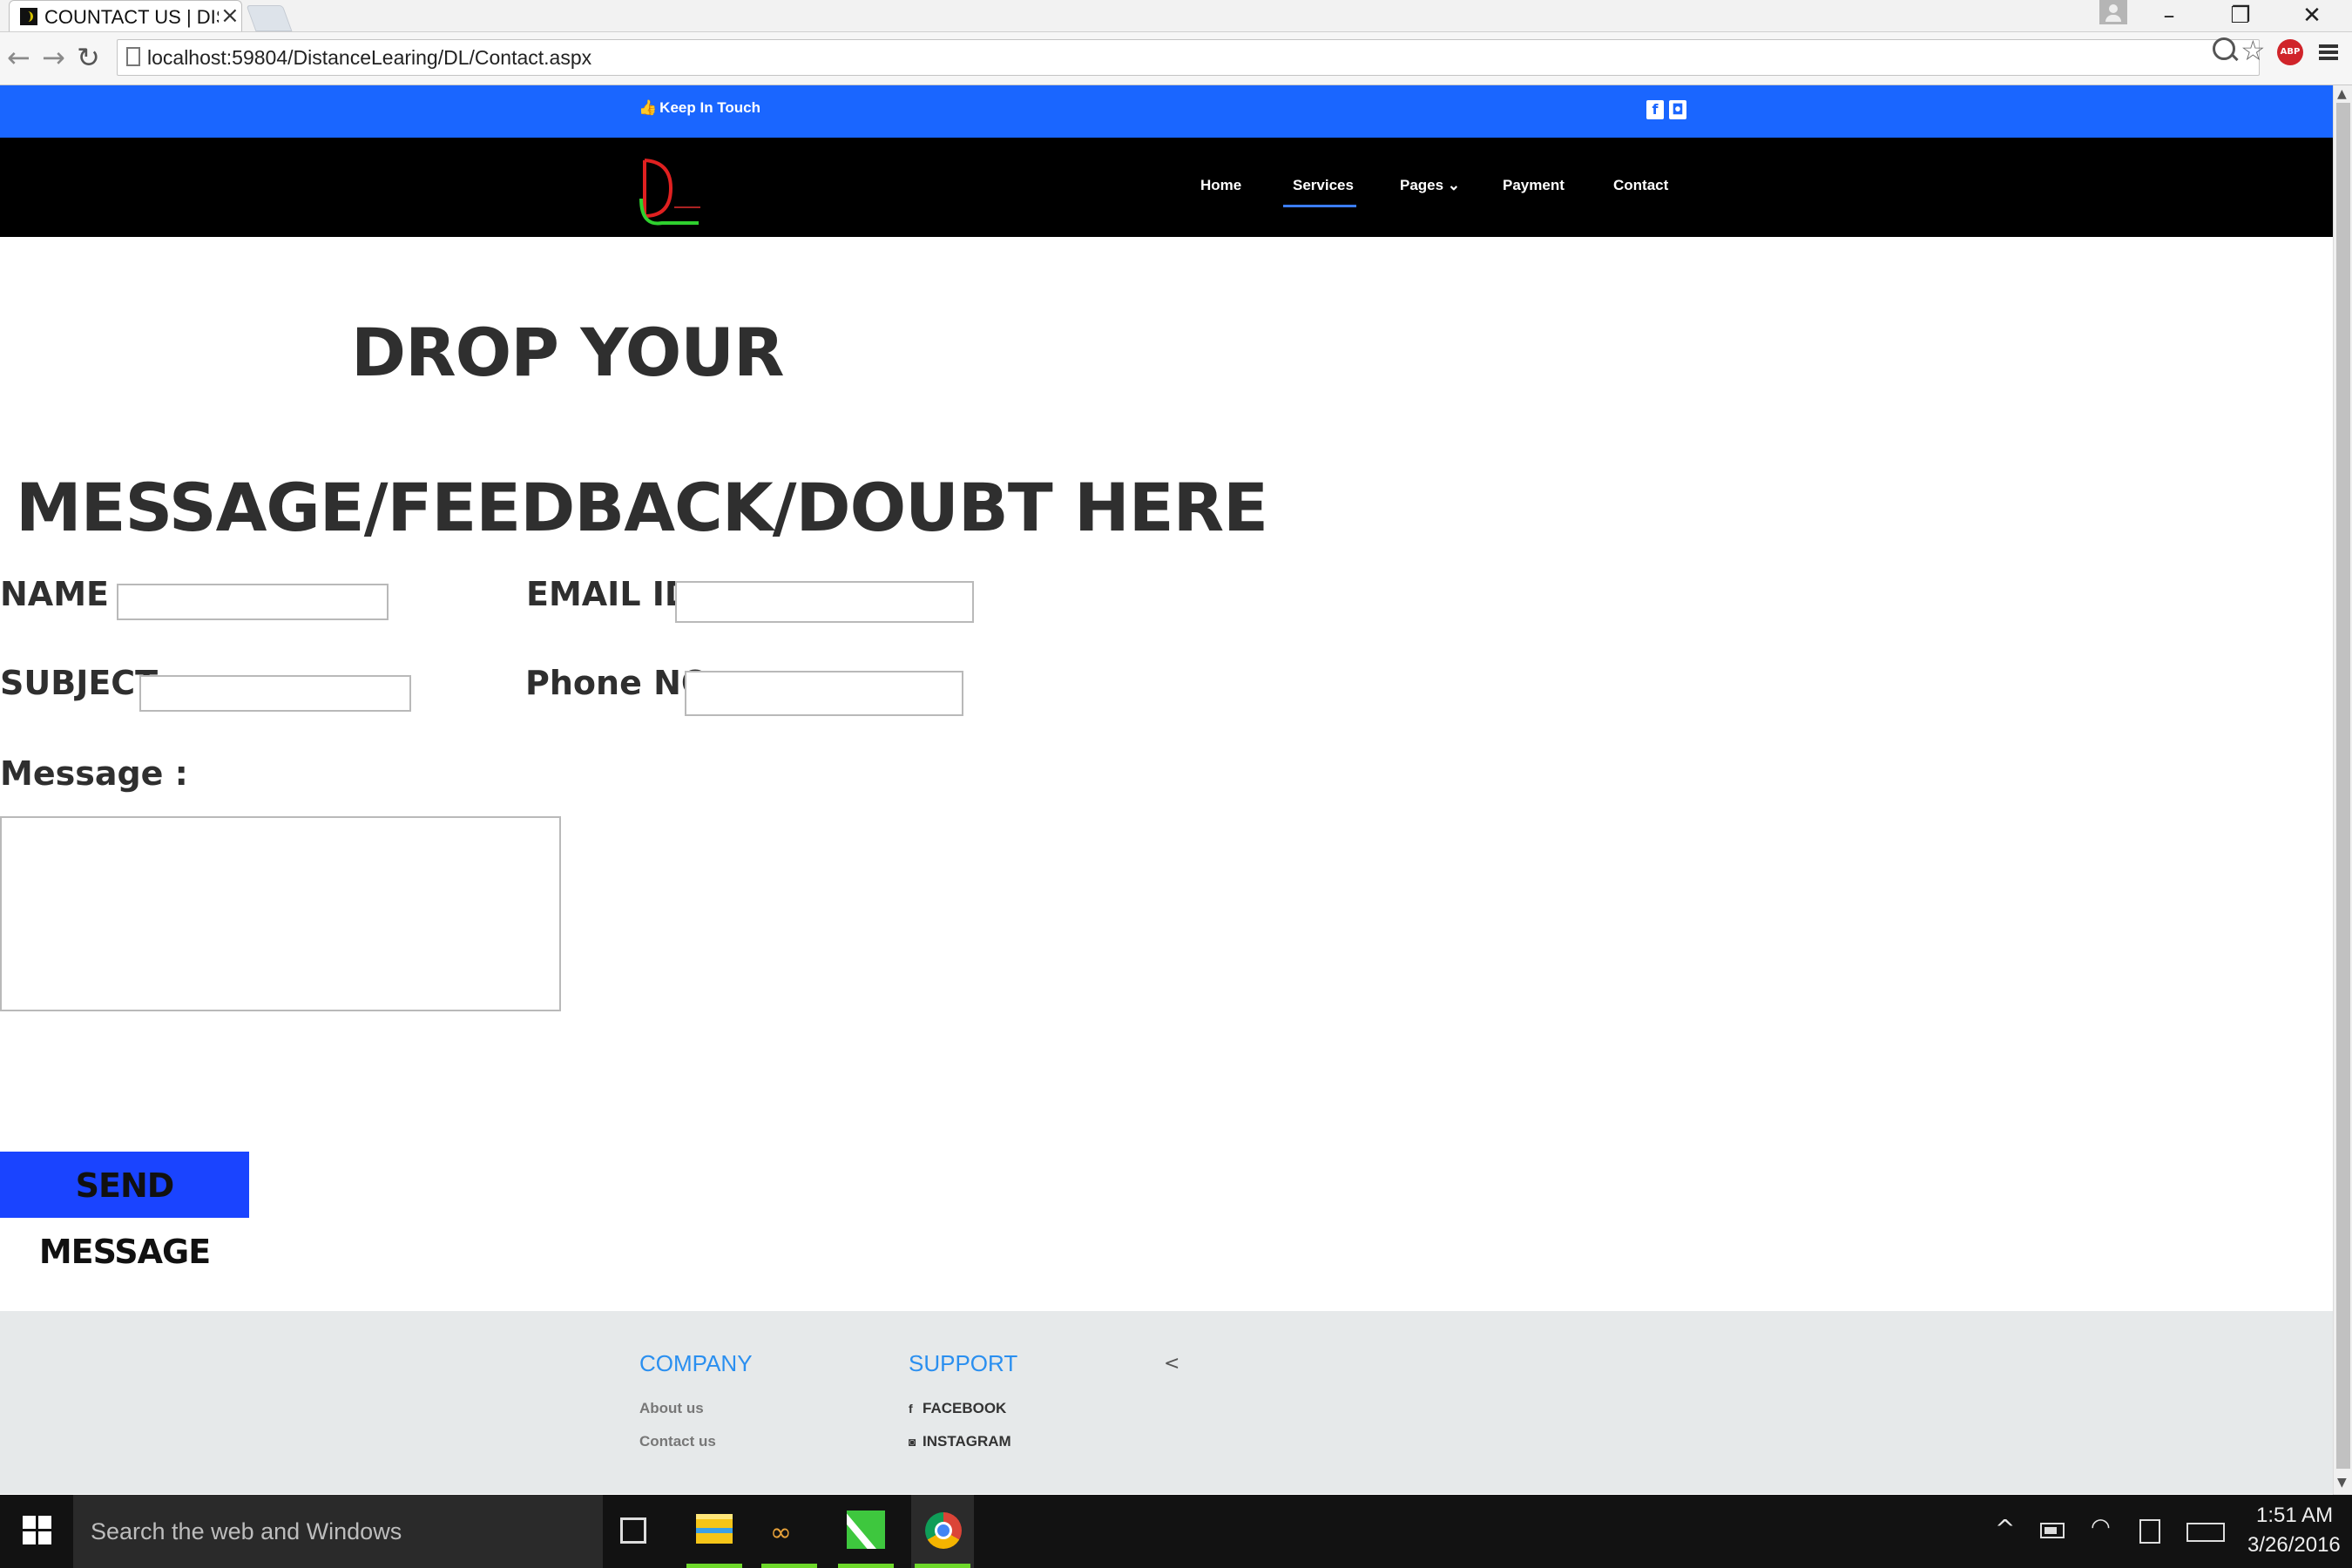  Describe the element at coordinates (714, 1529) in the screenshot. I see `folder-icon` at that location.